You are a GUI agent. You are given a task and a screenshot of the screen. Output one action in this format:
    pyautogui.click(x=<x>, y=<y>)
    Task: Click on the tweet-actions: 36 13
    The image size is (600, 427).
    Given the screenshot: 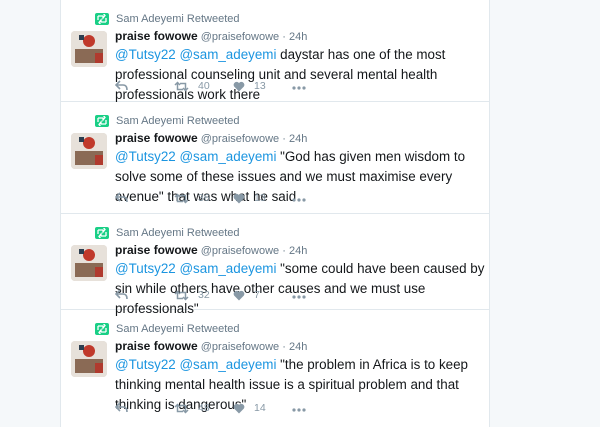 What is the action you would take?
    pyautogui.click(x=215, y=200)
    